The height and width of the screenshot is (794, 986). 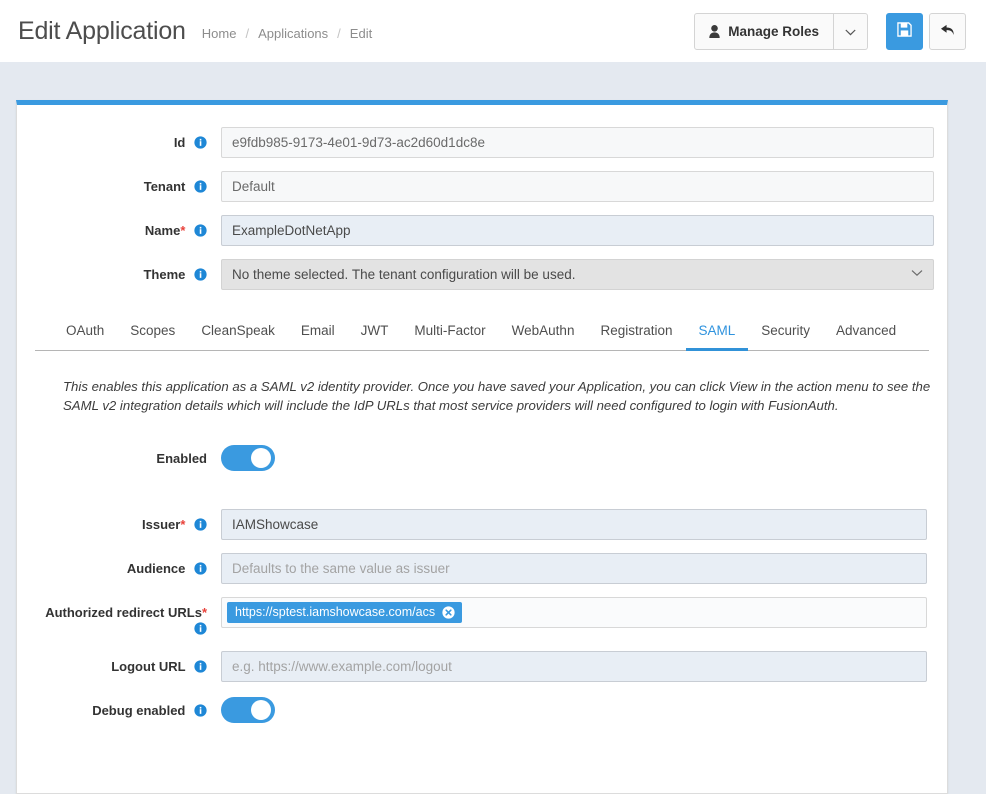 What do you see at coordinates (335, 612) in the screenshot?
I see `redirect-url-chip-label: https://sptest.iamshowcase.com/acs` at bounding box center [335, 612].